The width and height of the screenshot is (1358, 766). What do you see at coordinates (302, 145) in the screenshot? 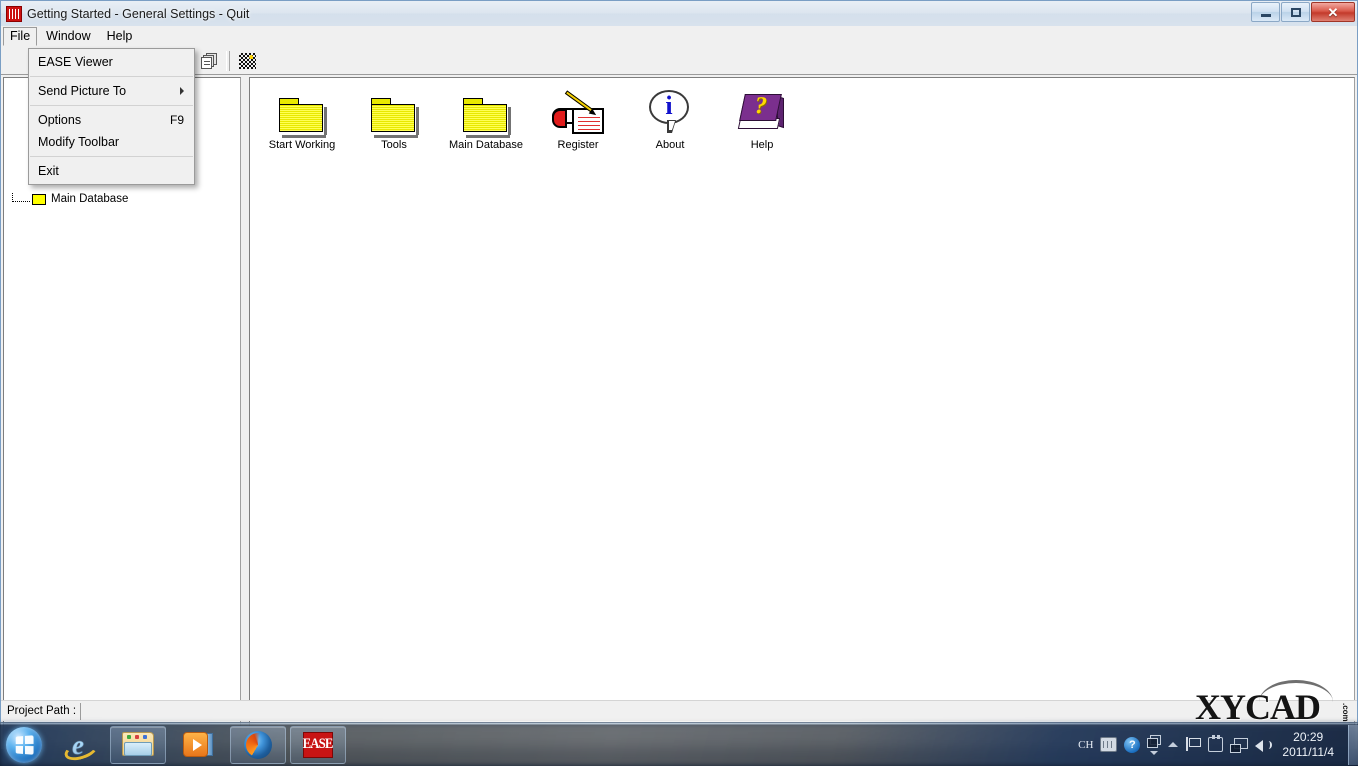
I see `shortcut-label: Start Working` at bounding box center [302, 145].